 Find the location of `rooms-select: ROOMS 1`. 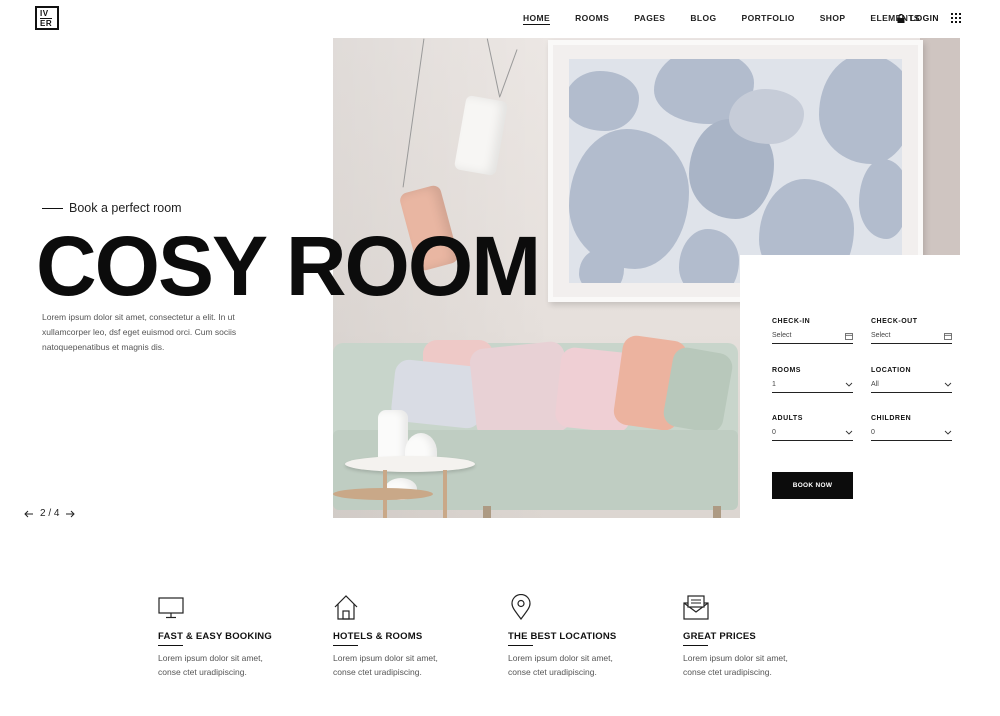

rooms-select: ROOMS 1 is located at coordinates (812, 380).